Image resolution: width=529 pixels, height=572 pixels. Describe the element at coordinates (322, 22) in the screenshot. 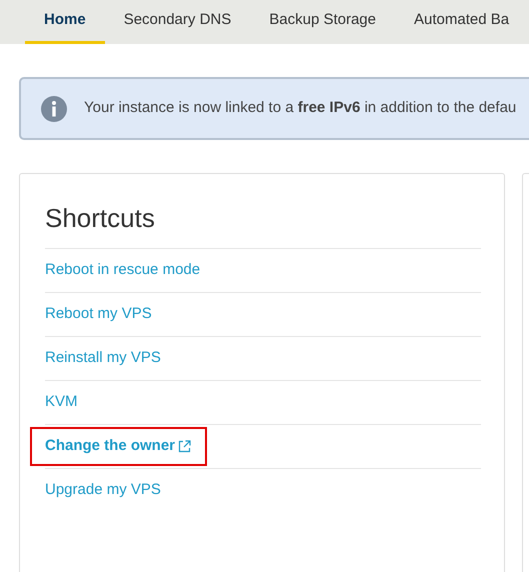

I see `nav-tab: Backup Storage` at that location.